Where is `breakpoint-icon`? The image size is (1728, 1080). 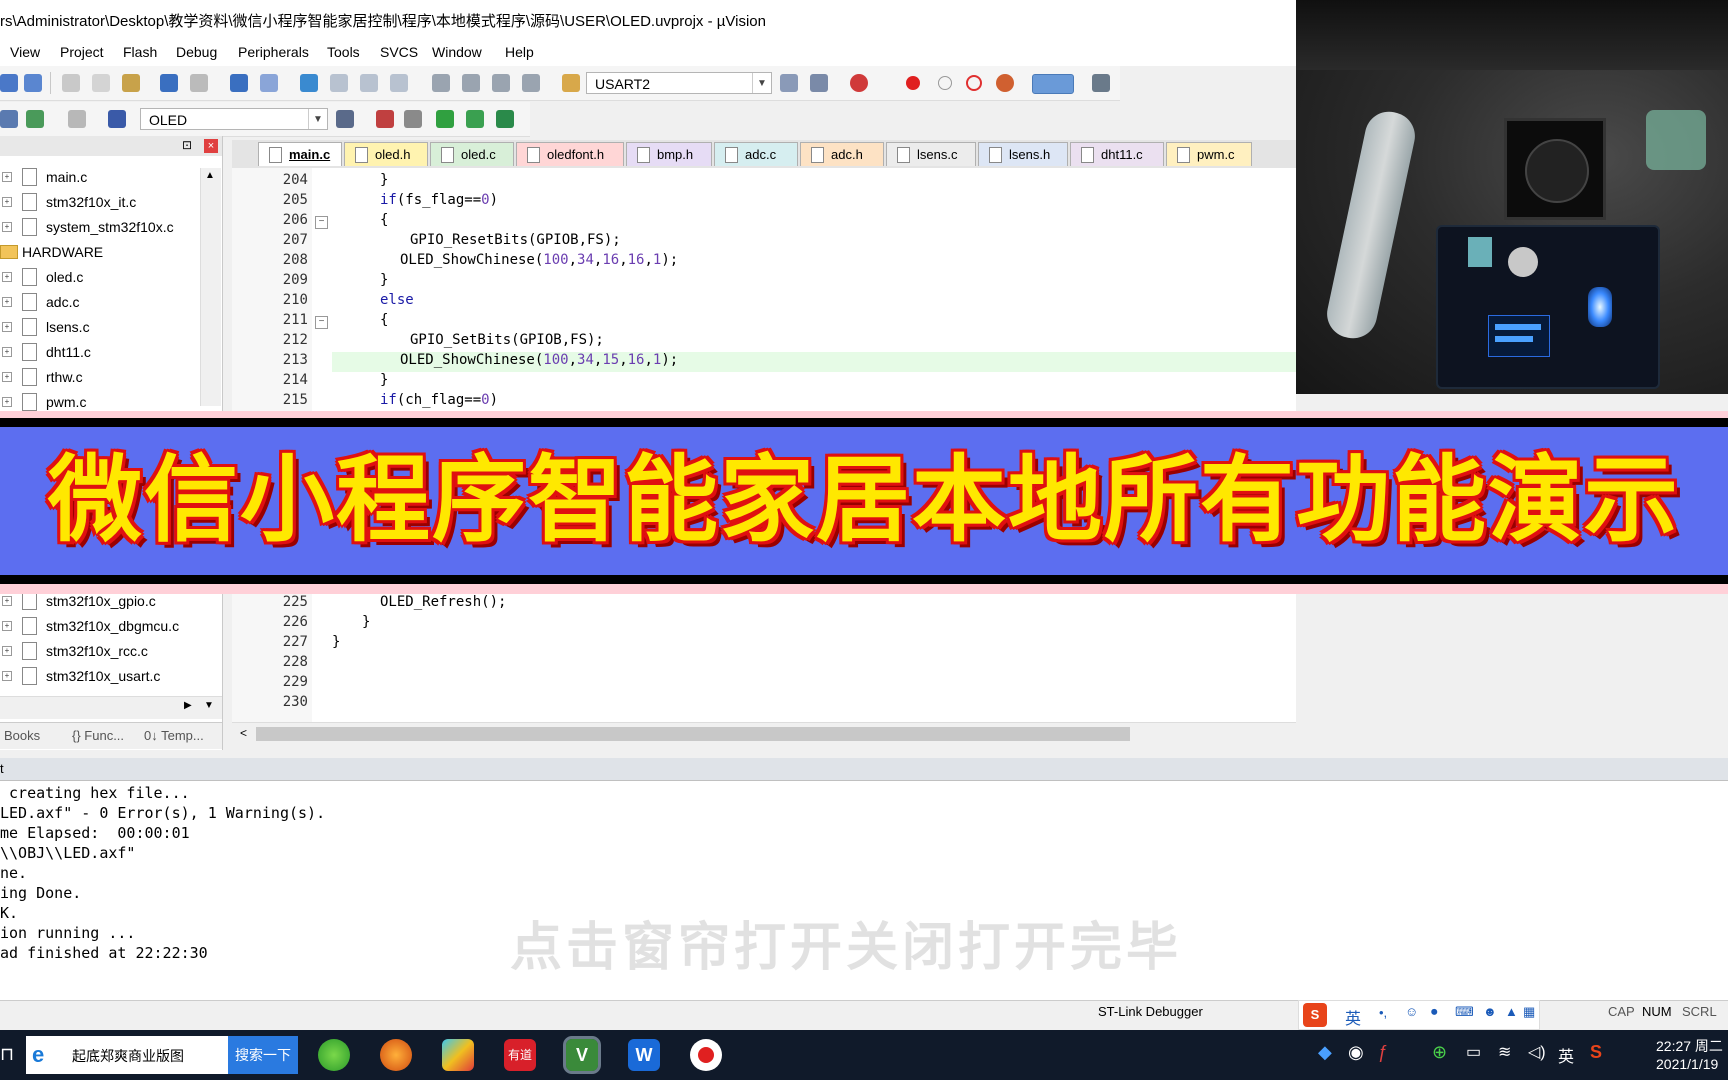
breakpoint-icon is located at coordinates (913, 83).